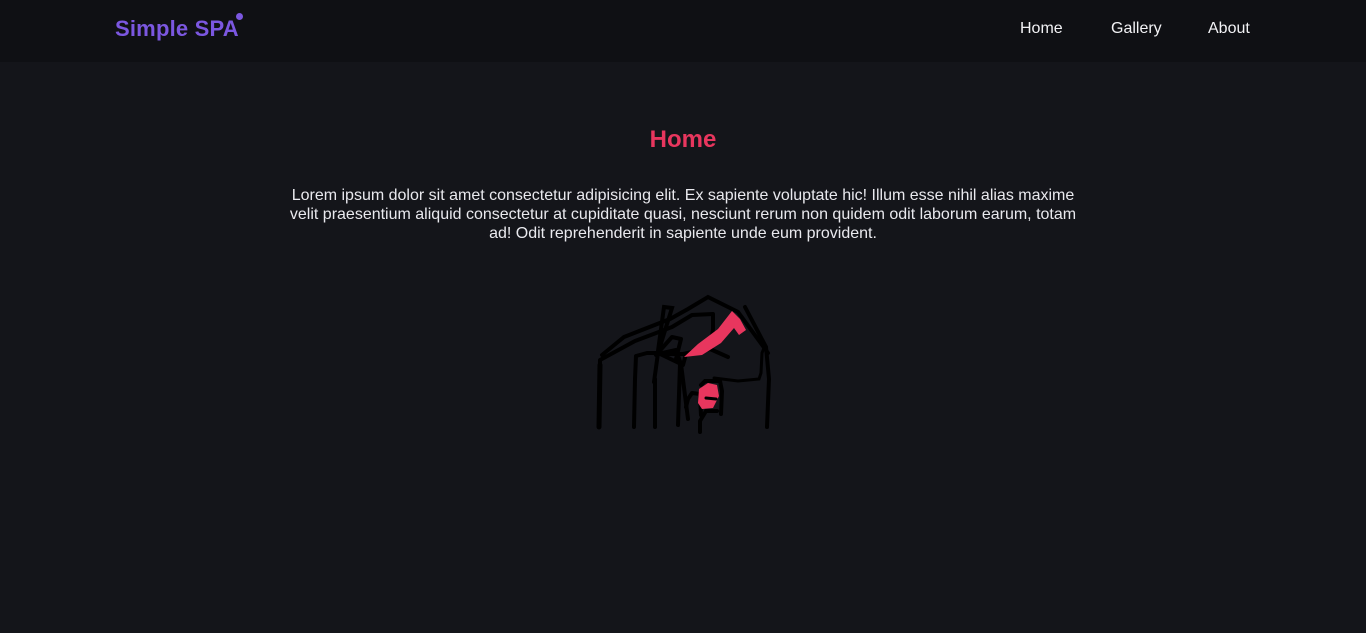 The height and width of the screenshot is (633, 1366). I want to click on nav-link-about: About, so click(1229, 29).